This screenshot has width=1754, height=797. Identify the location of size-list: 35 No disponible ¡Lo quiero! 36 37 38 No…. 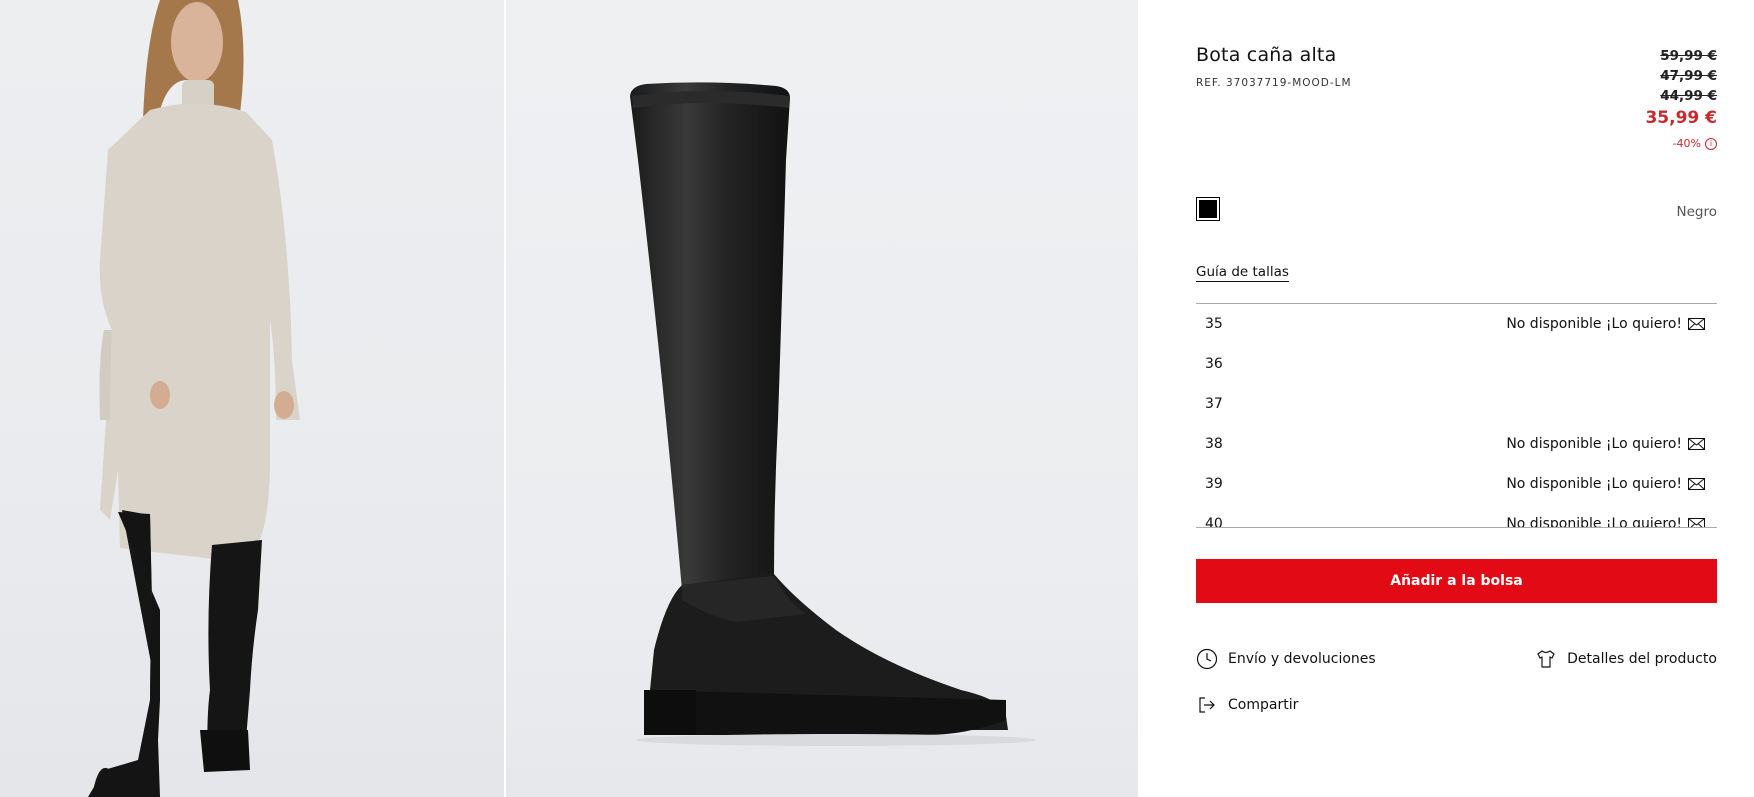
(1456, 415).